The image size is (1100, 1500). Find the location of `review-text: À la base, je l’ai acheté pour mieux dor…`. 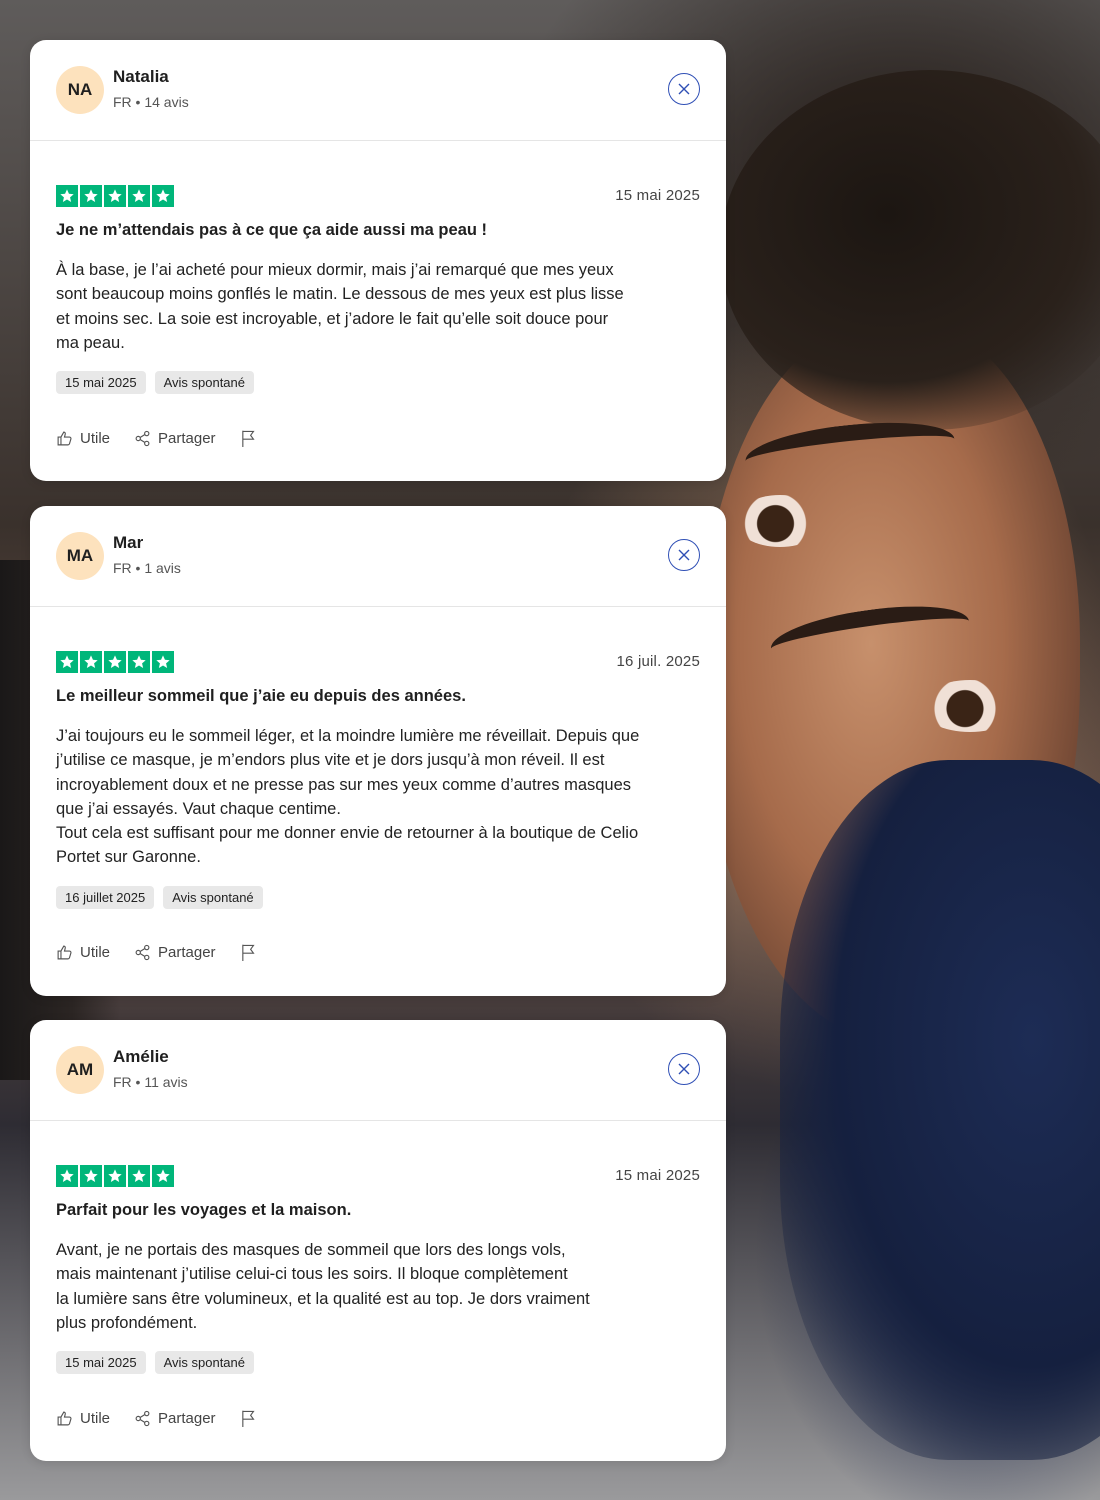

review-text: À la base, je l’ai acheté pour mieux dor… is located at coordinates (340, 306).